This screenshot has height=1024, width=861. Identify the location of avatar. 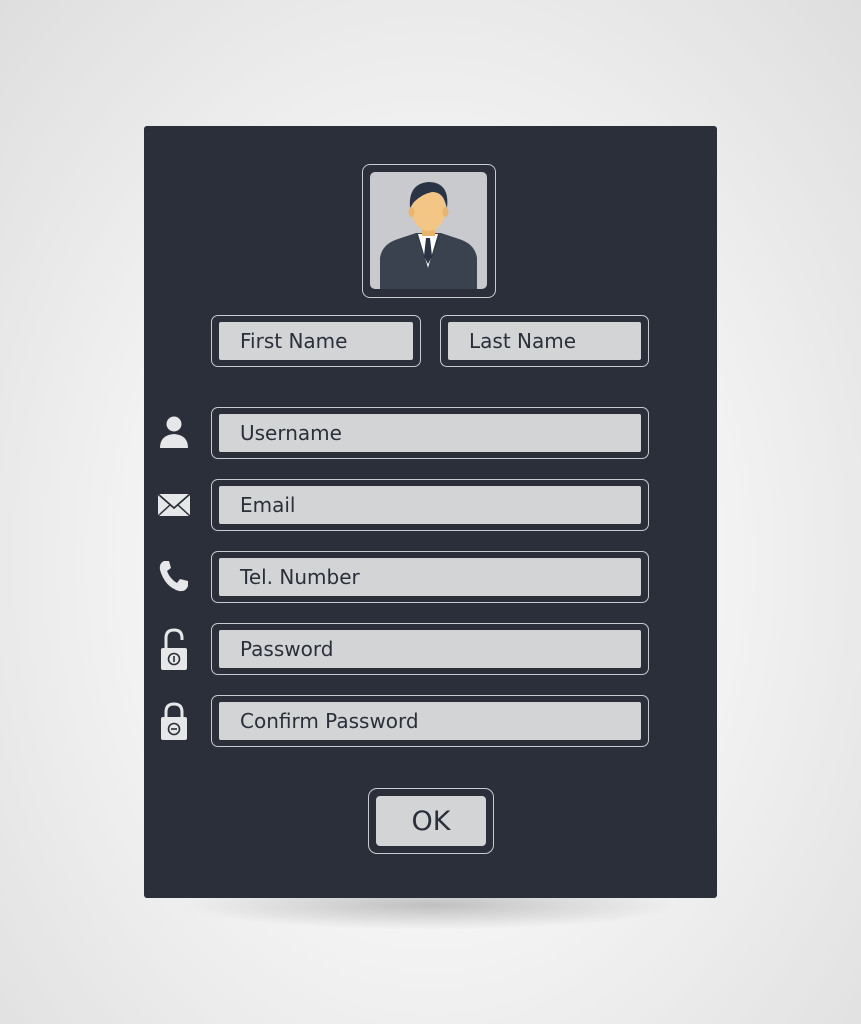
(428, 230).